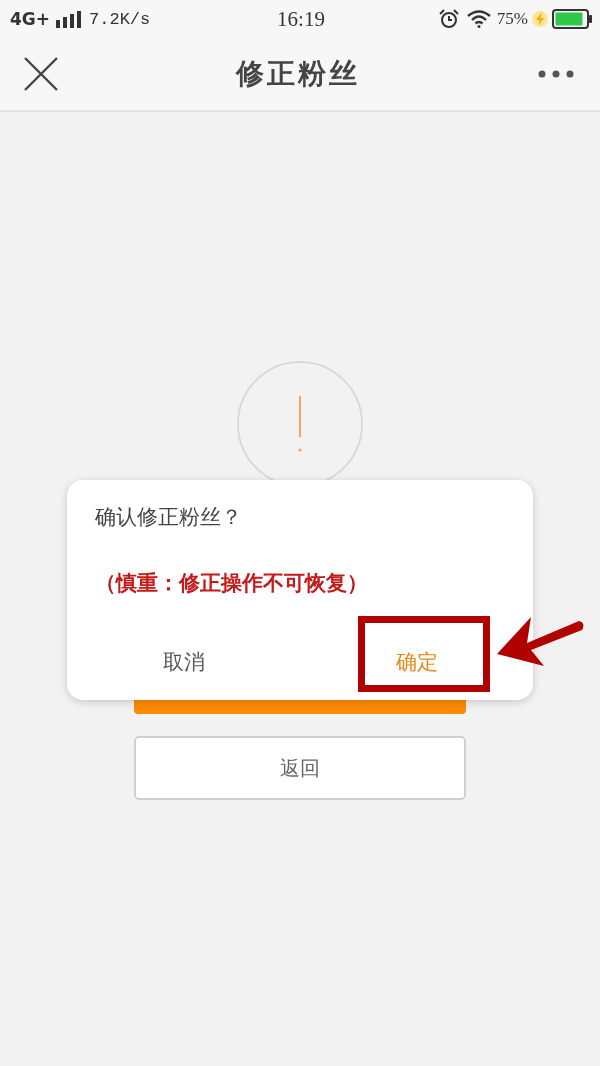 Image resolution: width=600 pixels, height=1066 pixels. I want to click on cancel-button: 取消, so click(183, 662).